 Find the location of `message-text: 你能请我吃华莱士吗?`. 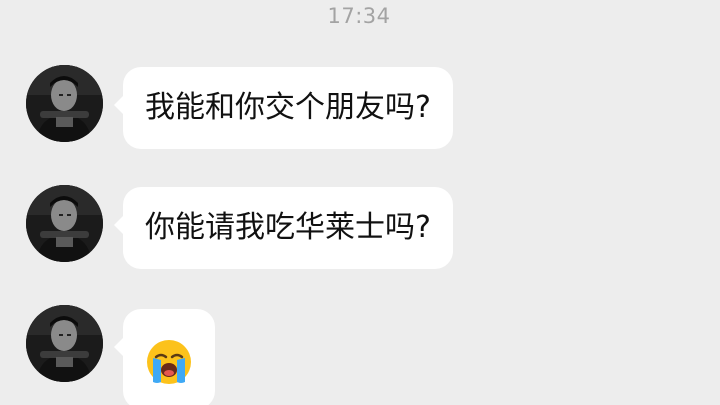

message-text: 你能请我吃华莱士吗? is located at coordinates (288, 227).